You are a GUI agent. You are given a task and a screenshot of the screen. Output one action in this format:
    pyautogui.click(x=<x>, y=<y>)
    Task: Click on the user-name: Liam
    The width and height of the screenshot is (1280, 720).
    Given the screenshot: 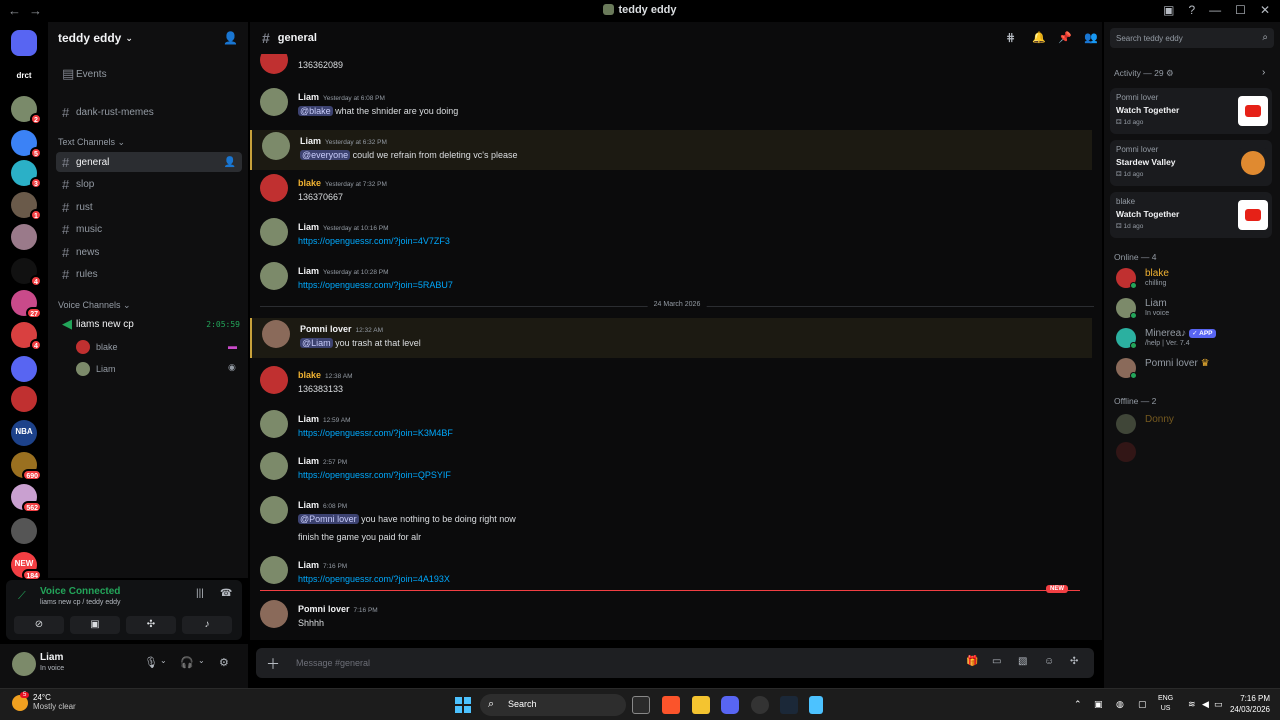 What is the action you would take?
    pyautogui.click(x=51, y=657)
    